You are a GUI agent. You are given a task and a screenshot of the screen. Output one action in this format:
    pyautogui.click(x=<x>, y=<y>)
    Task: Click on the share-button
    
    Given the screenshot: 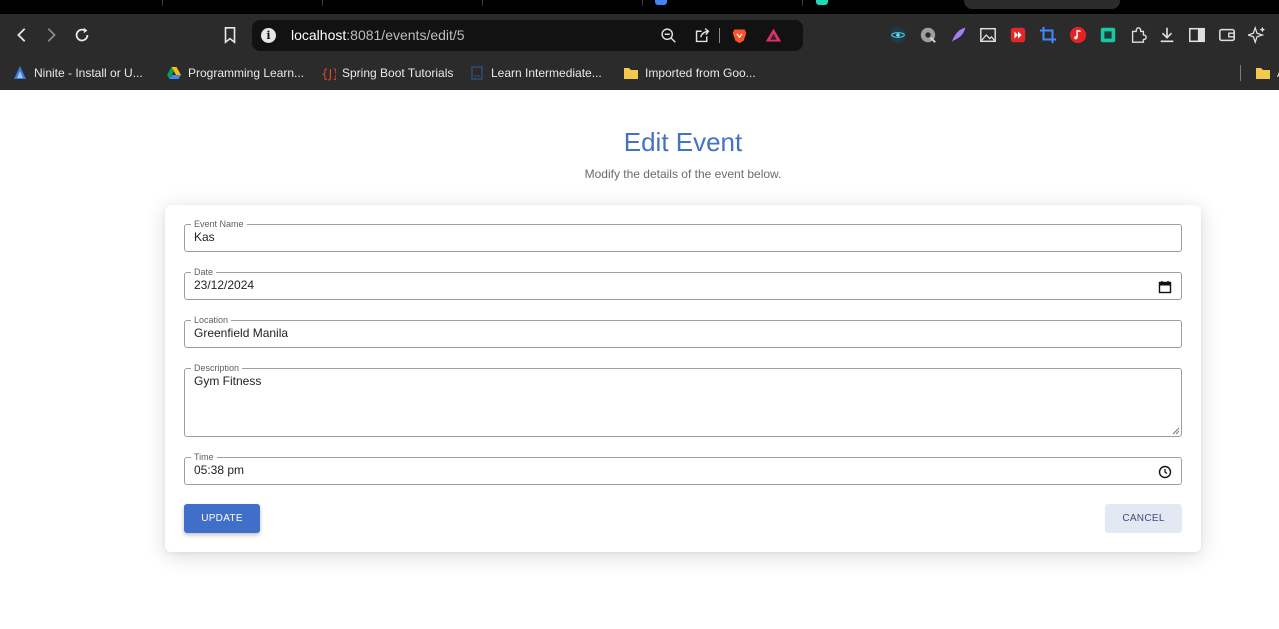 What is the action you would take?
    pyautogui.click(x=702, y=35)
    